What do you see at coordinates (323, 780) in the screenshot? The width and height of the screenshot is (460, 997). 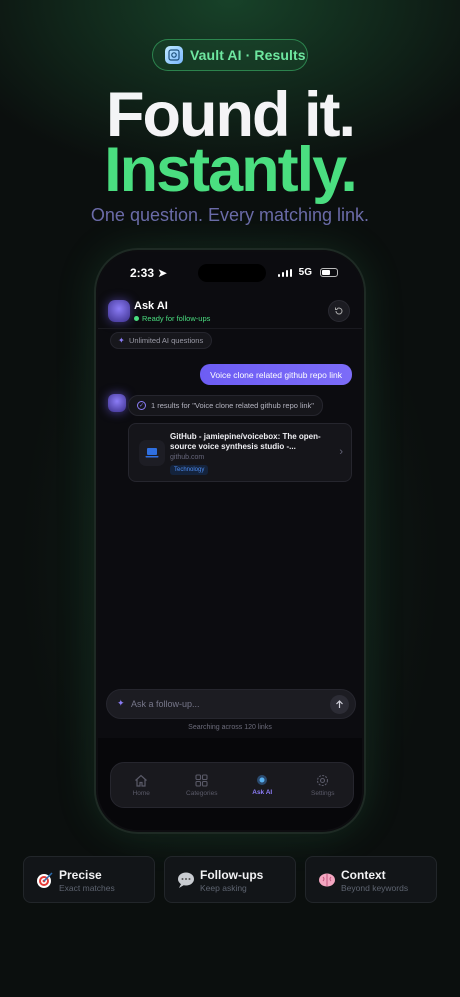 I see `gear-icon` at bounding box center [323, 780].